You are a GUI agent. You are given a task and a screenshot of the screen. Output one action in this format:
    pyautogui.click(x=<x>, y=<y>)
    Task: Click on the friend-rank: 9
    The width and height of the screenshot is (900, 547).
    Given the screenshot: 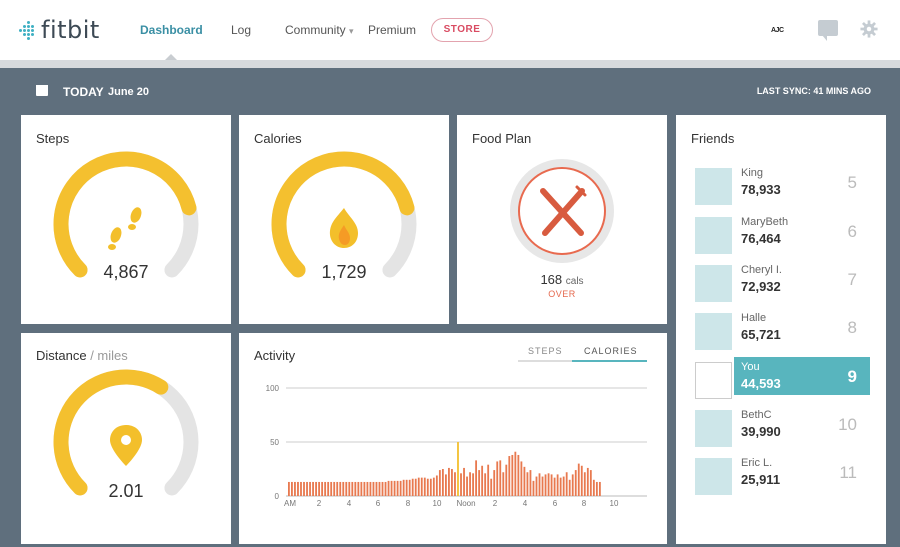 What is the action you would take?
    pyautogui.click(x=852, y=376)
    